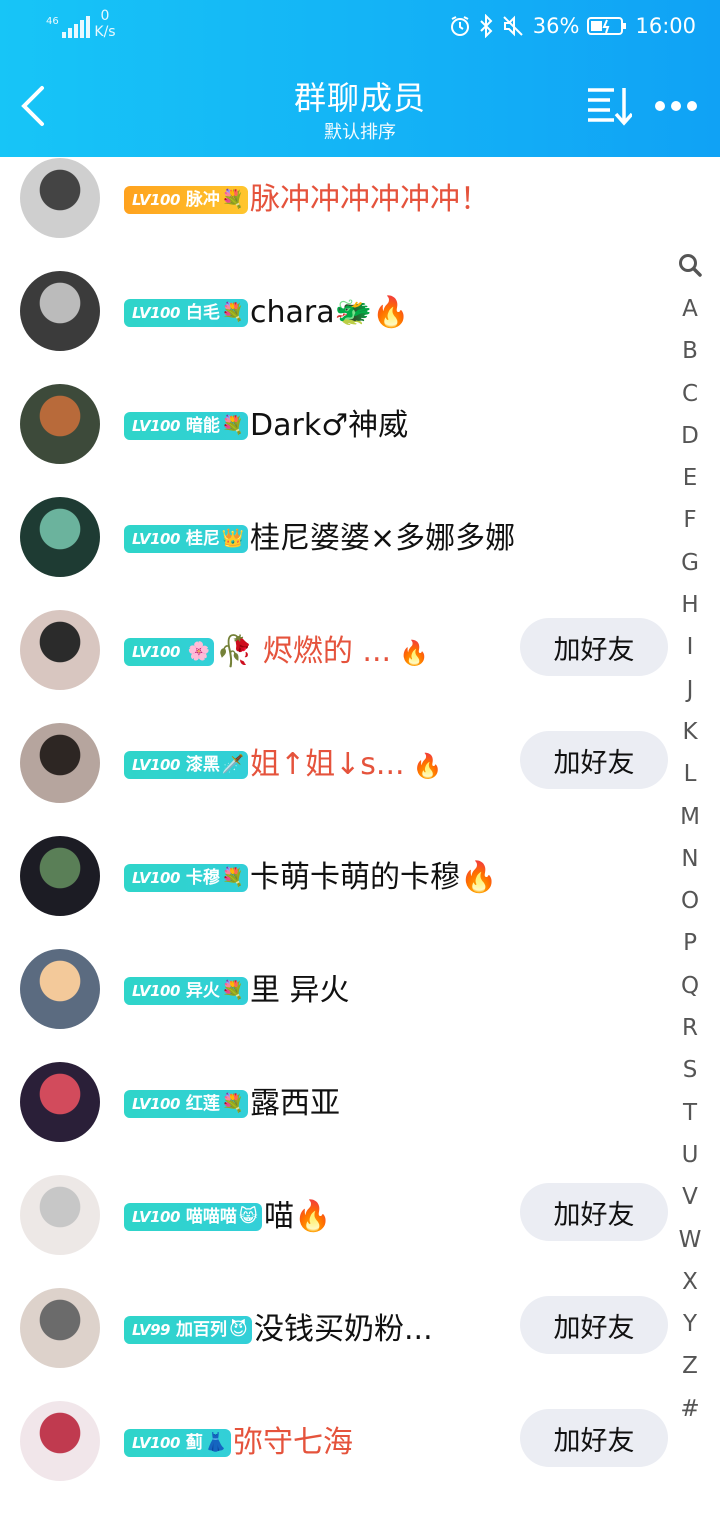 The height and width of the screenshot is (1520, 720). Describe the element at coordinates (169, 652) in the screenshot. I see `member-title-badge: LV100 🌸` at that location.